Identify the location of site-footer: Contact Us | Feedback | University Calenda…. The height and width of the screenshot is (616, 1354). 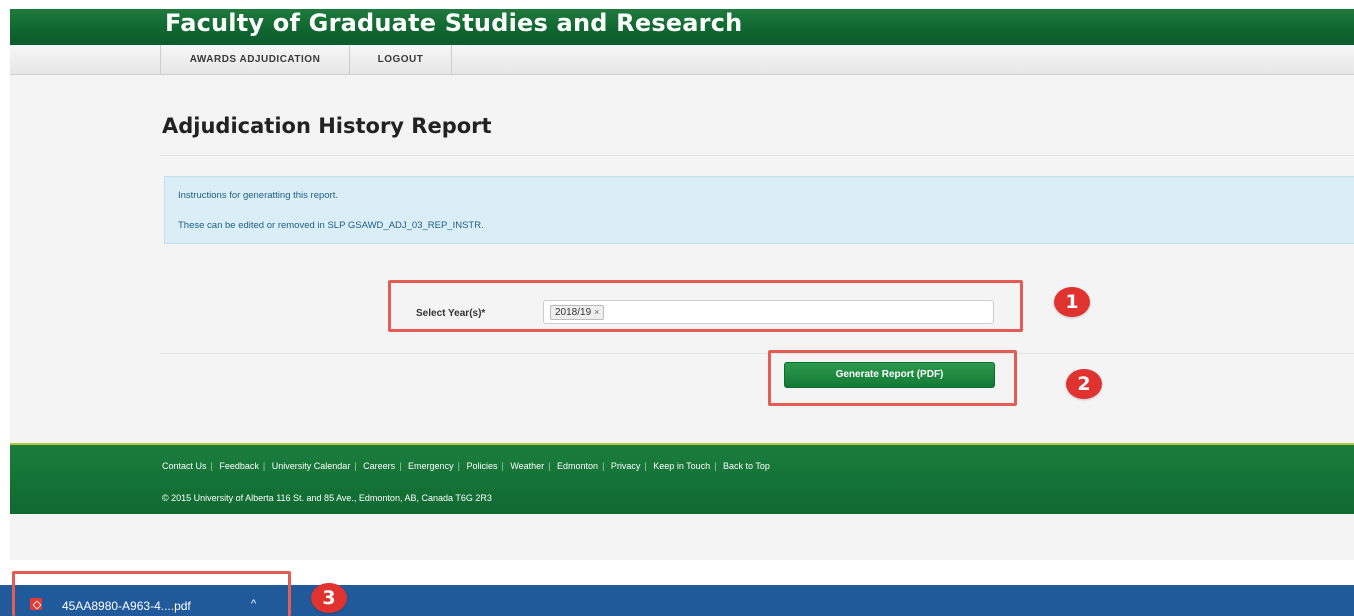
(682, 478).